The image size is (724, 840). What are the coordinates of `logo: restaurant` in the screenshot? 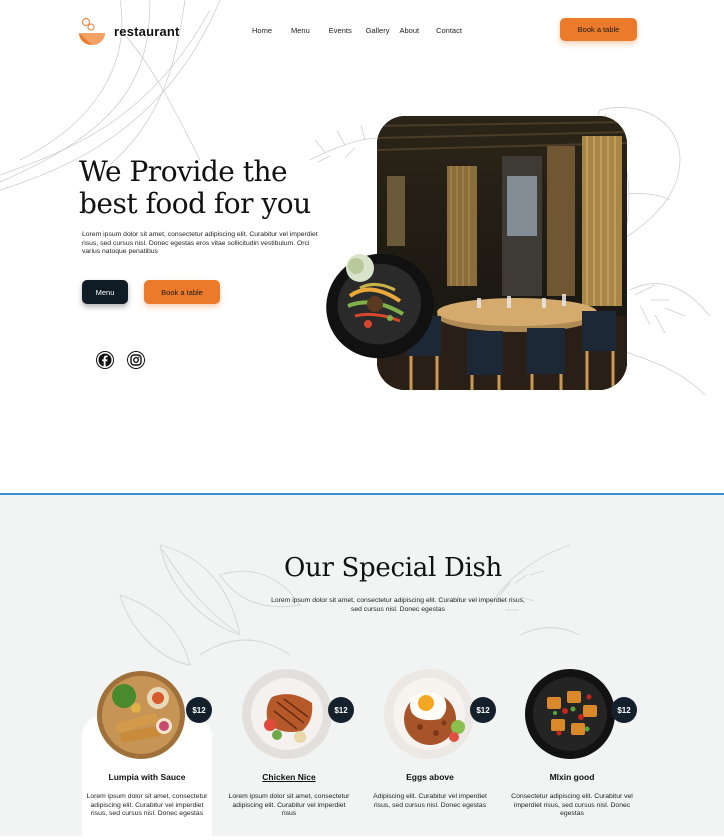 It's located at (129, 31).